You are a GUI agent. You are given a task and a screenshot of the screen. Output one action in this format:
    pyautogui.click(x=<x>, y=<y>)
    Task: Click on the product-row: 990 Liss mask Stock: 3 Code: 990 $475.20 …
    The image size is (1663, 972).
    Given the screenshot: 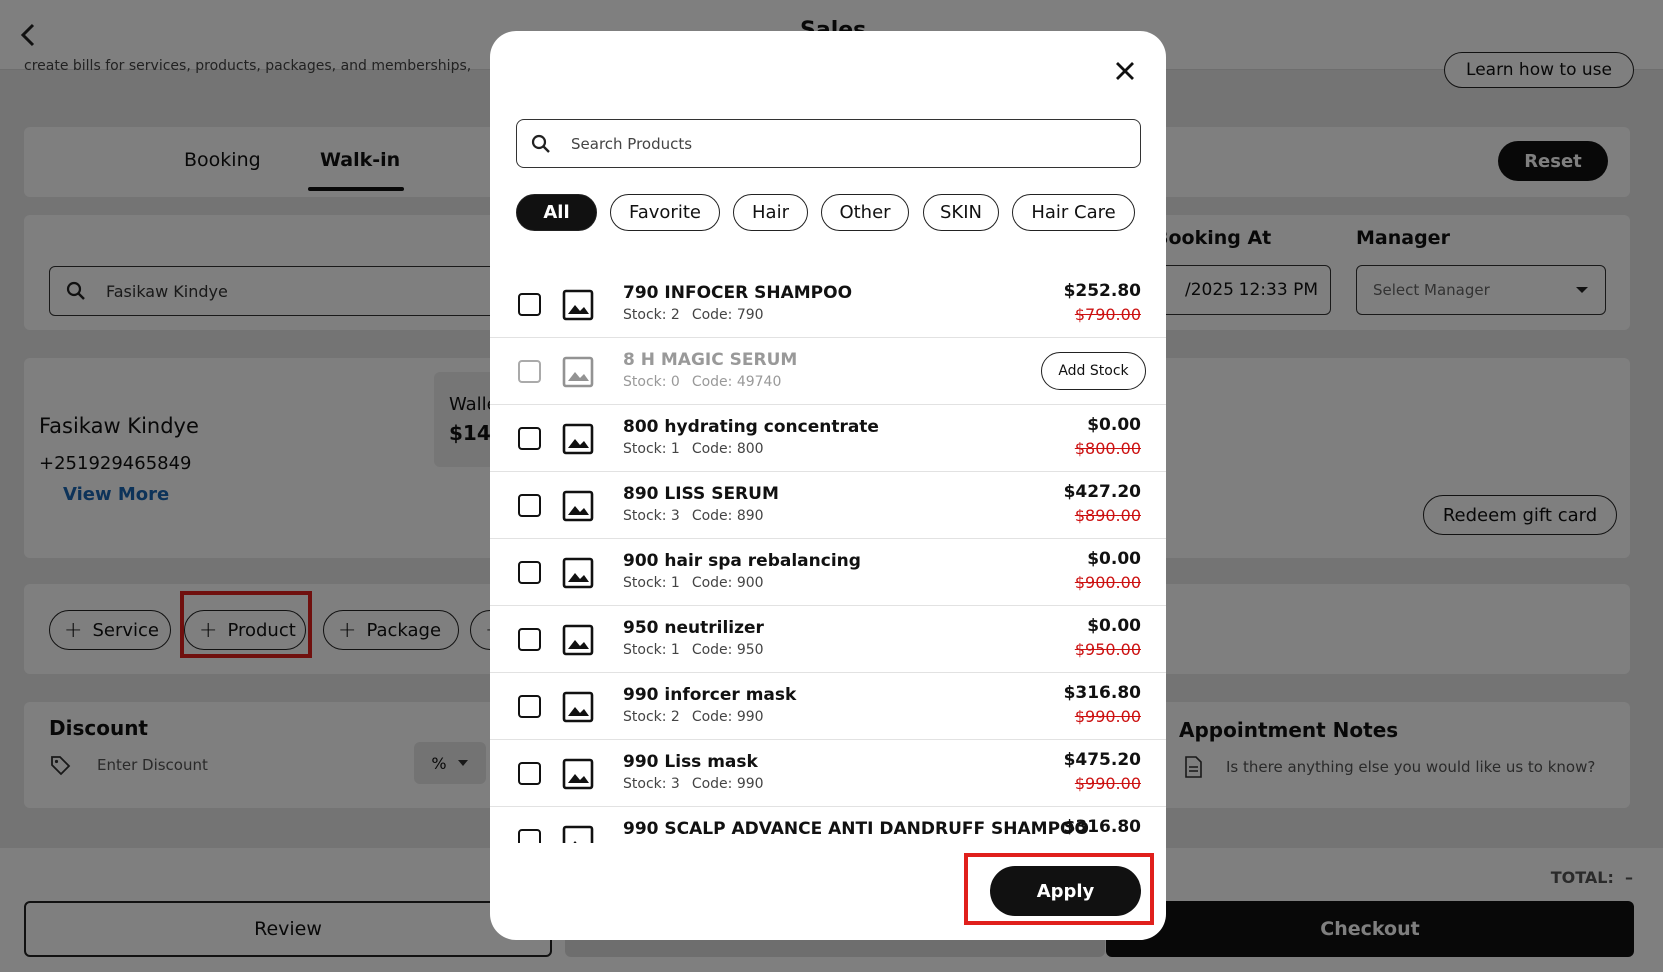 What is the action you would take?
    pyautogui.click(x=828, y=773)
    